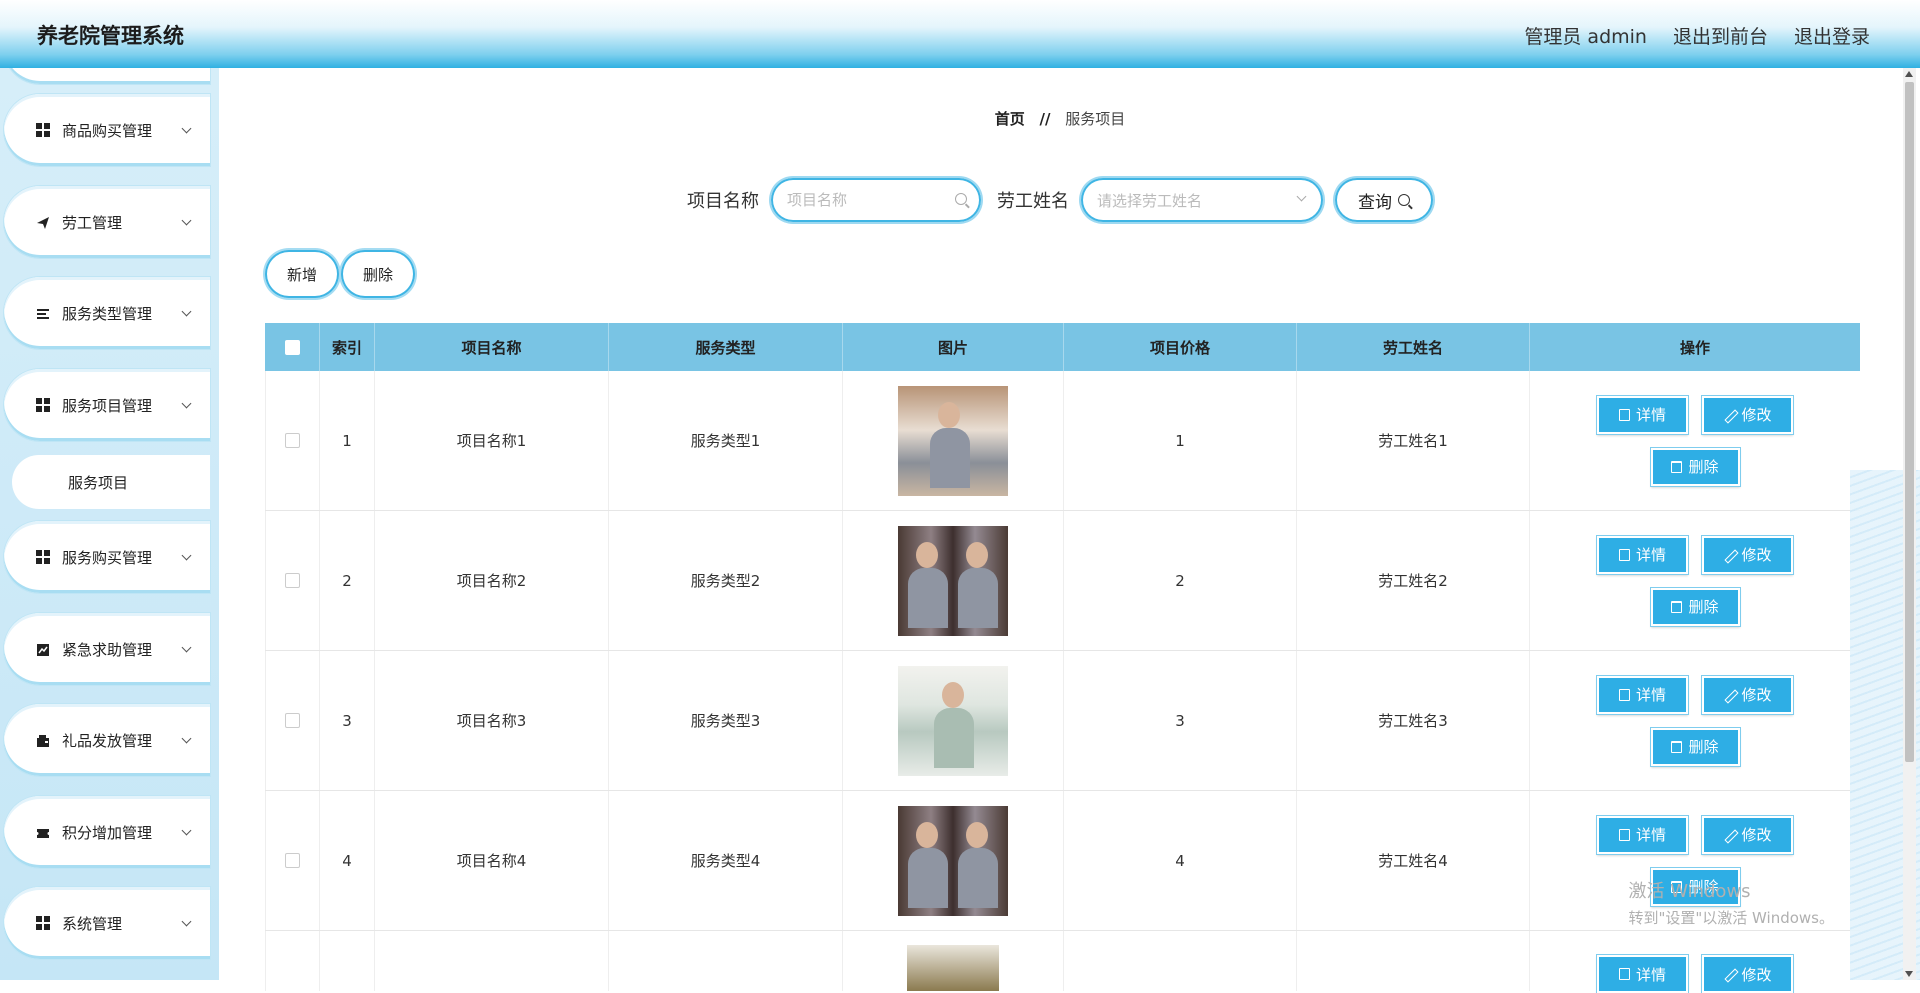 Image resolution: width=1920 pixels, height=993 pixels. Describe the element at coordinates (122, 923) in the screenshot. I see `sidebar-item-label: 系统管理` at that location.